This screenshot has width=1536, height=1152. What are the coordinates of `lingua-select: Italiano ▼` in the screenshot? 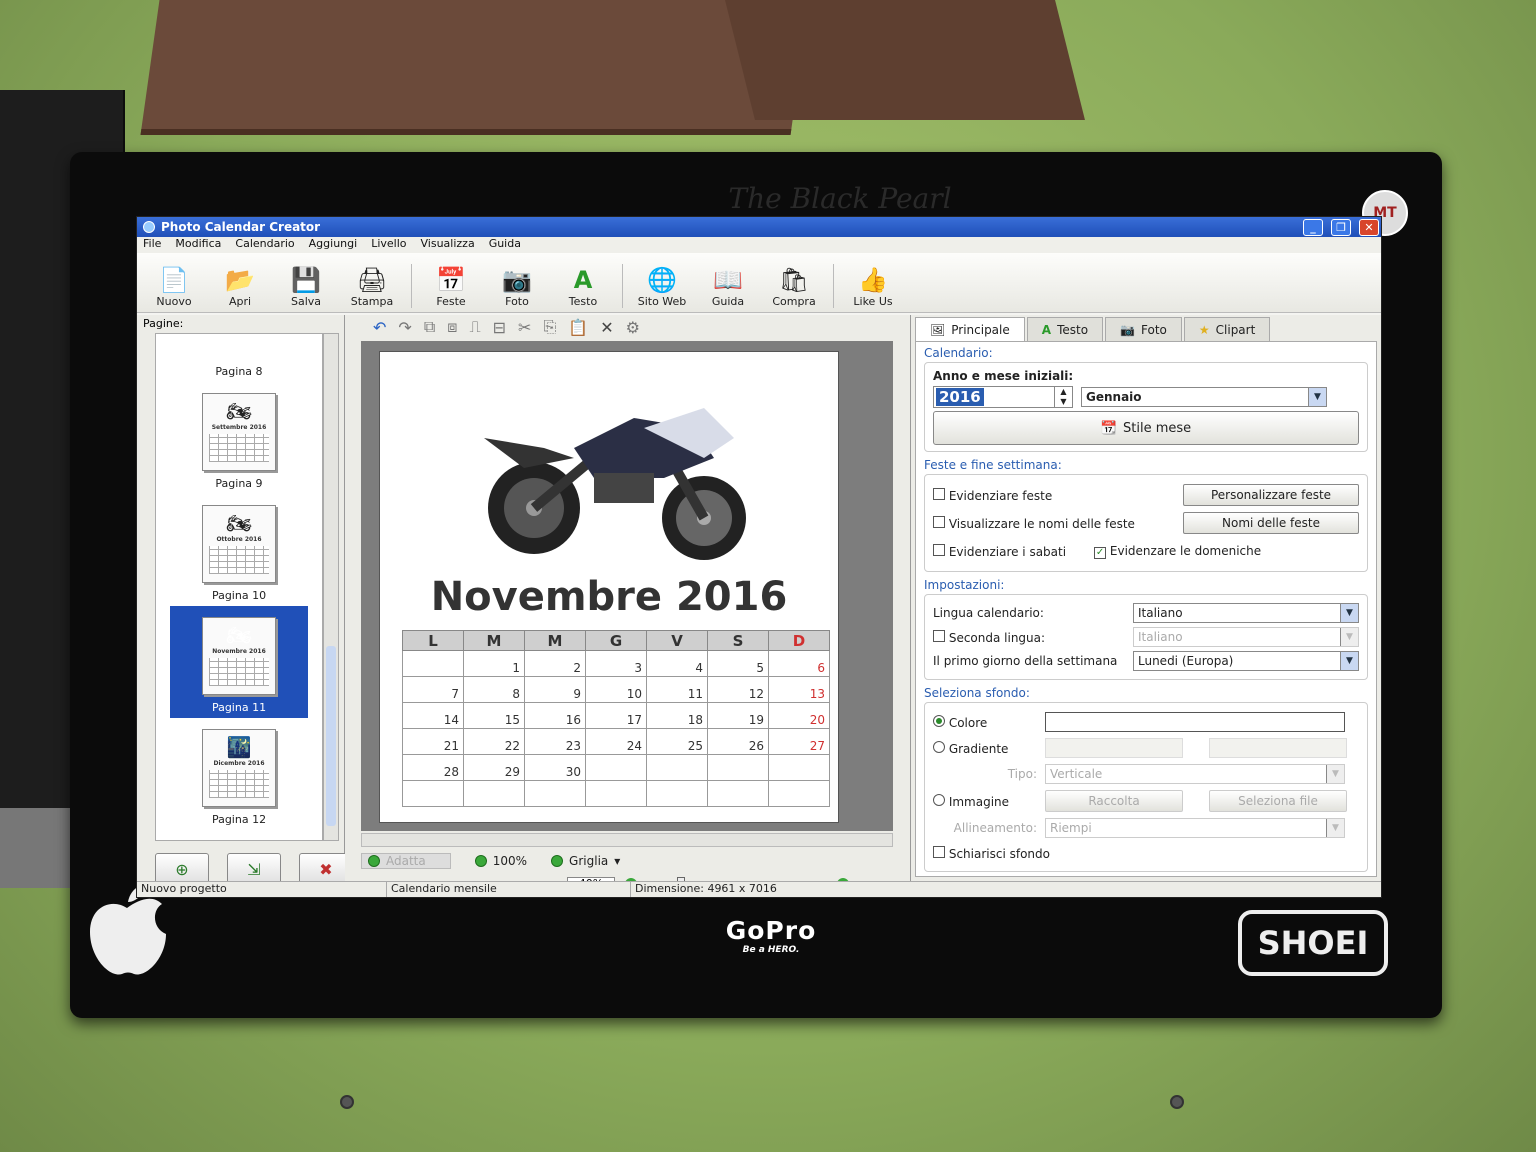 It's located at (1246, 613).